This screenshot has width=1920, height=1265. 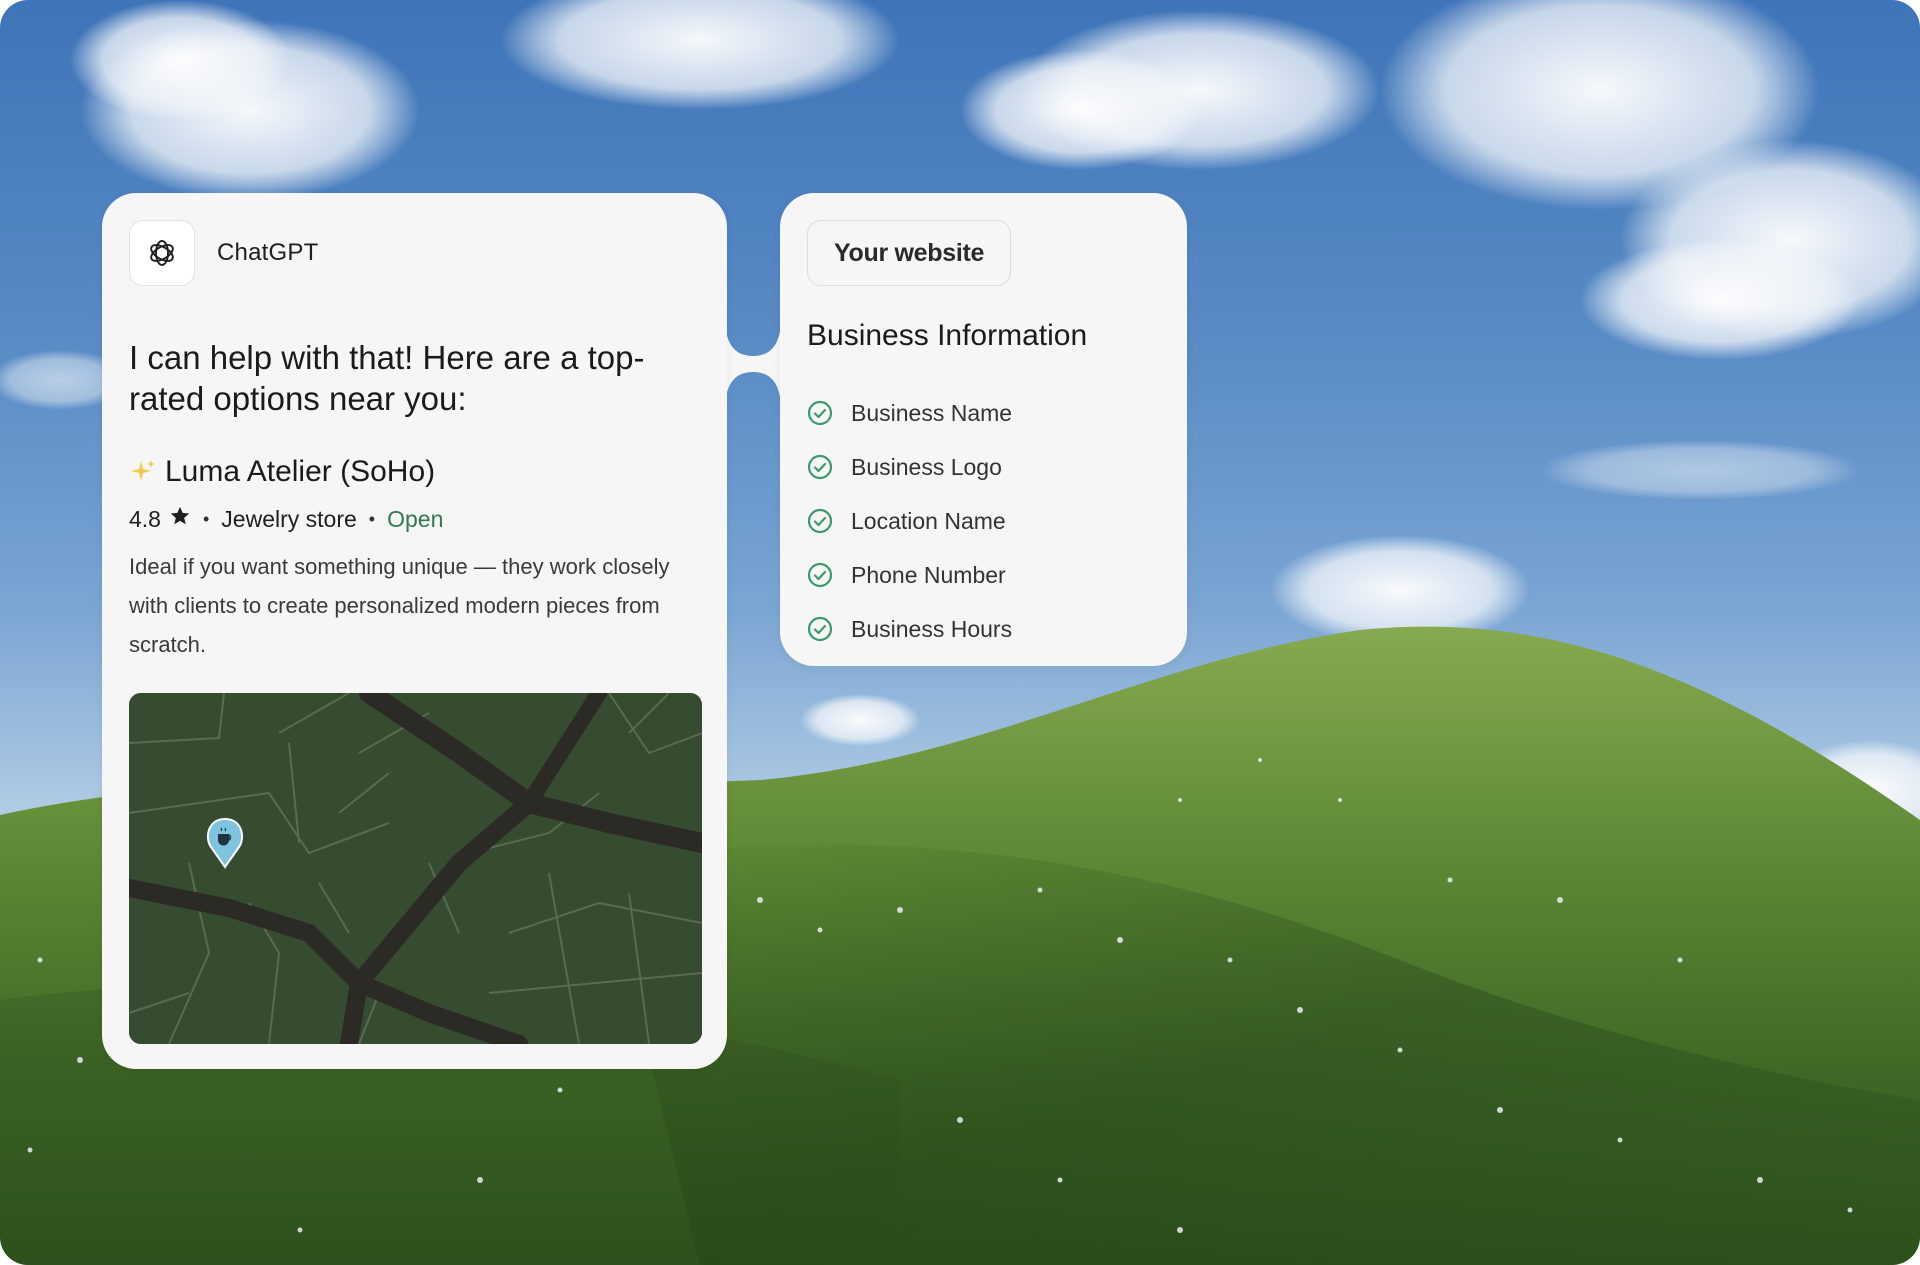 I want to click on card-connector, so click(x=753, y=364).